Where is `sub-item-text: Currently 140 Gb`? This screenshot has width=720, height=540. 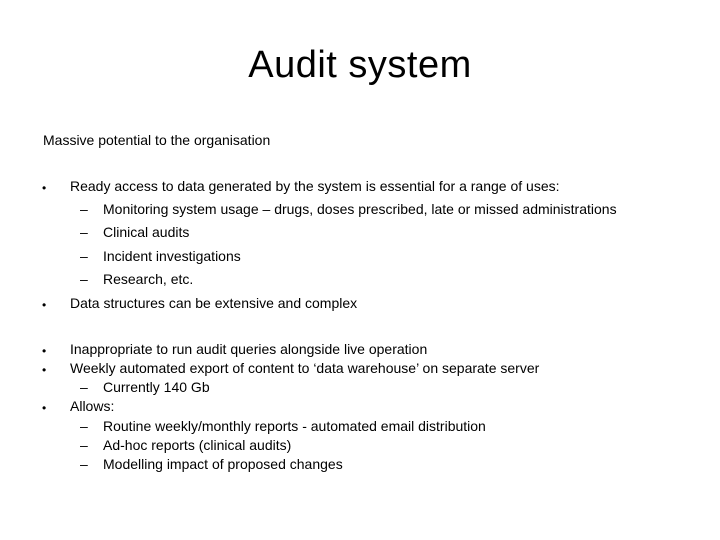 sub-item-text: Currently 140 Gb is located at coordinates (156, 387).